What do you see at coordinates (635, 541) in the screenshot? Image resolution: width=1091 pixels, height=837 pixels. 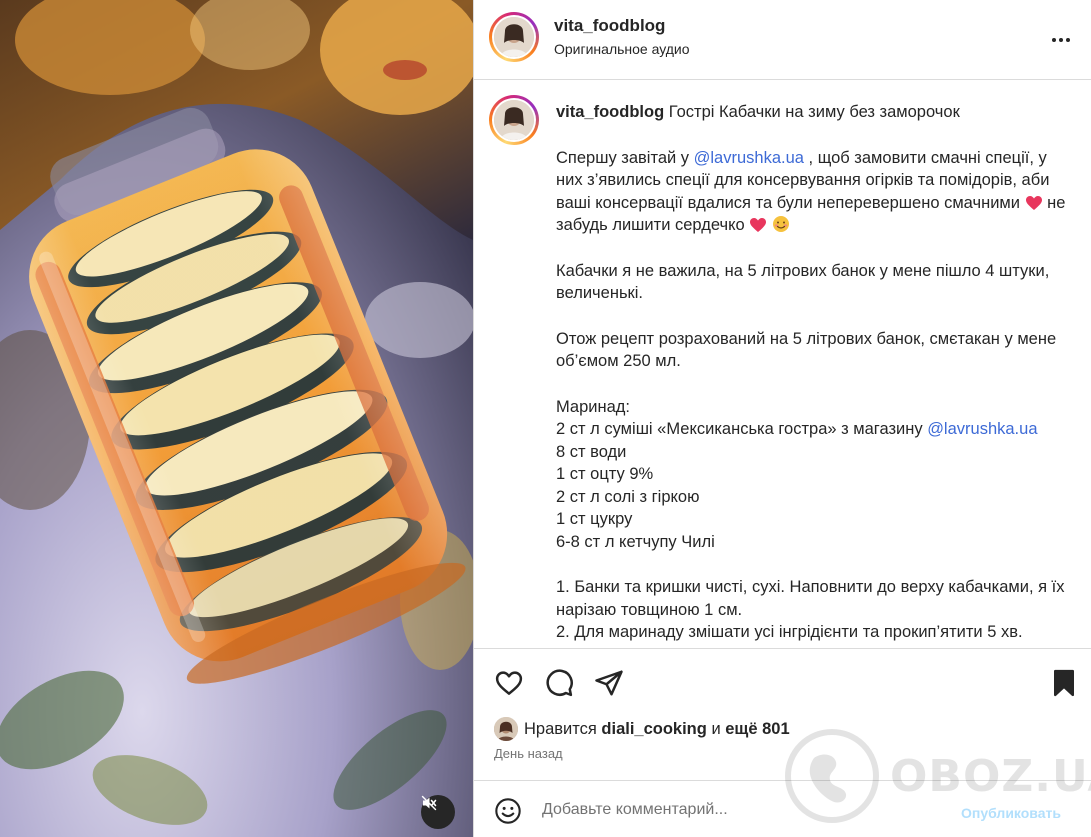 I see `marinade-line: 6-8 ст л кетчупу Чилі` at bounding box center [635, 541].